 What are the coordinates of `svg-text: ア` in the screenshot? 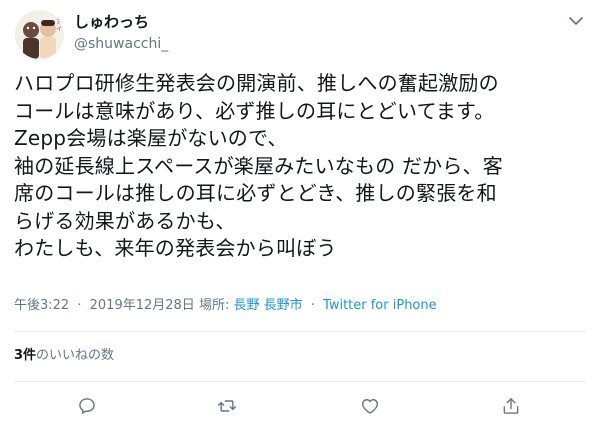 It's located at (59, 22).